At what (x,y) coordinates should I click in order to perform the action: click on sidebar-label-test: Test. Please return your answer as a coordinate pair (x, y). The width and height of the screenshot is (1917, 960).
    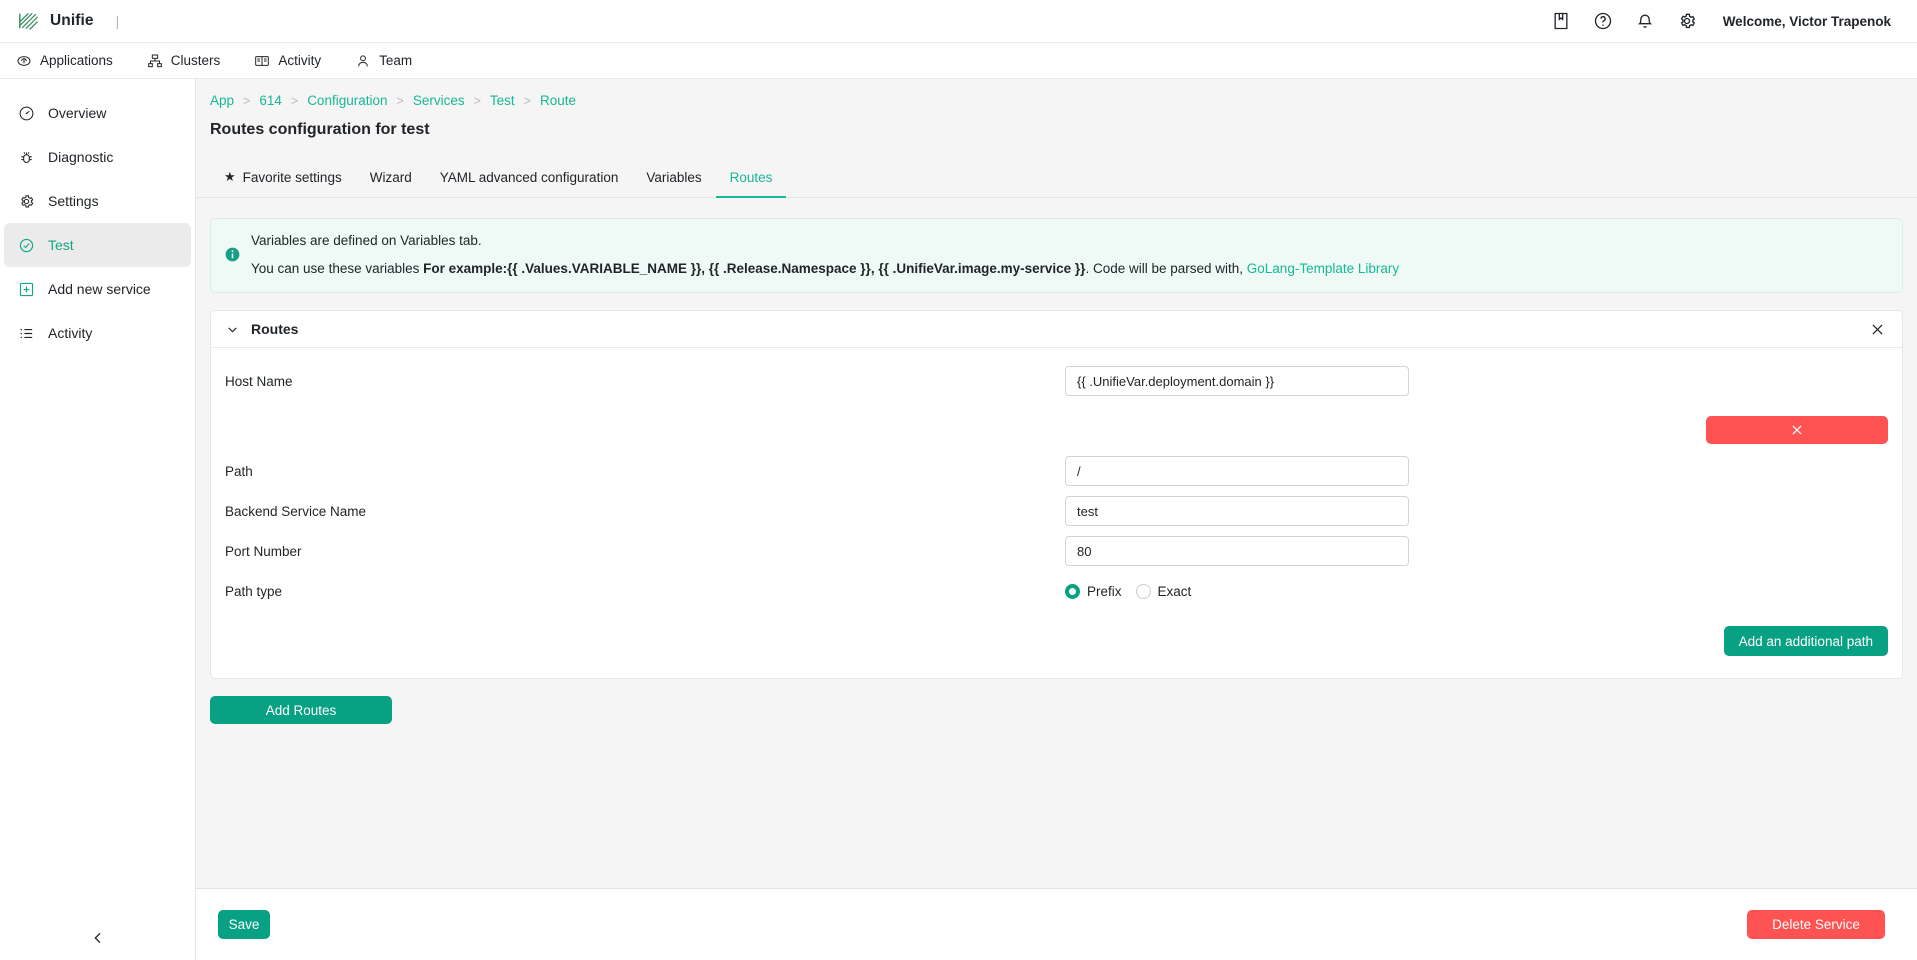
    Looking at the image, I should click on (61, 245).